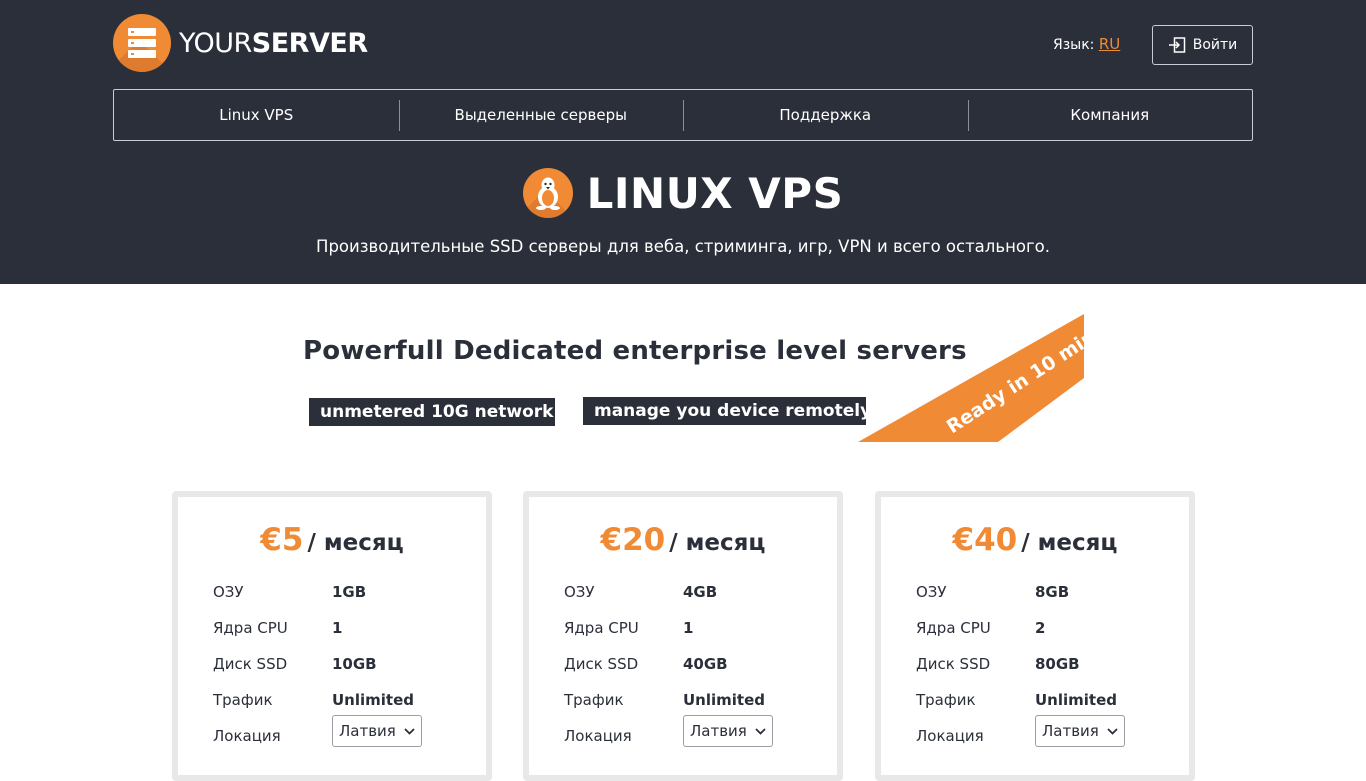  Describe the element at coordinates (705, 664) in the screenshot. I see `spec-value-disk: 40GB` at that location.